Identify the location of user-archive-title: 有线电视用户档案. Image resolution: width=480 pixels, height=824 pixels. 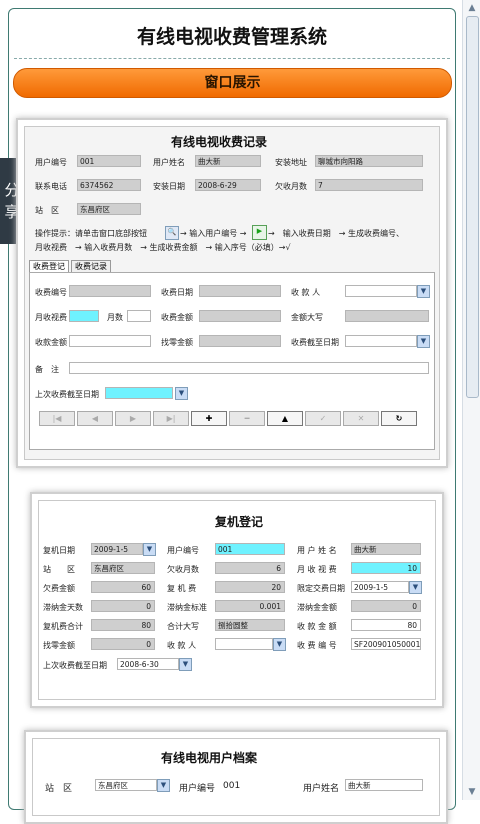
(209, 758).